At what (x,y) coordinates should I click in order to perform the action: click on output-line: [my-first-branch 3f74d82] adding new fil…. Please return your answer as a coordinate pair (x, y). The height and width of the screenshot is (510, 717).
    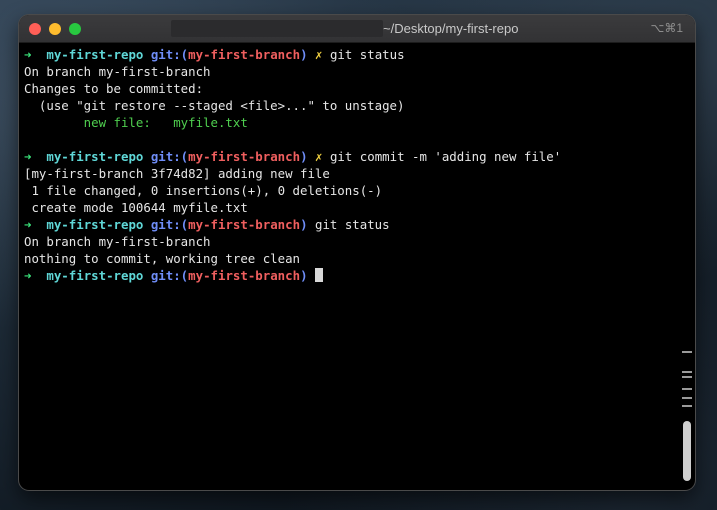
    Looking at the image, I should click on (177, 173).